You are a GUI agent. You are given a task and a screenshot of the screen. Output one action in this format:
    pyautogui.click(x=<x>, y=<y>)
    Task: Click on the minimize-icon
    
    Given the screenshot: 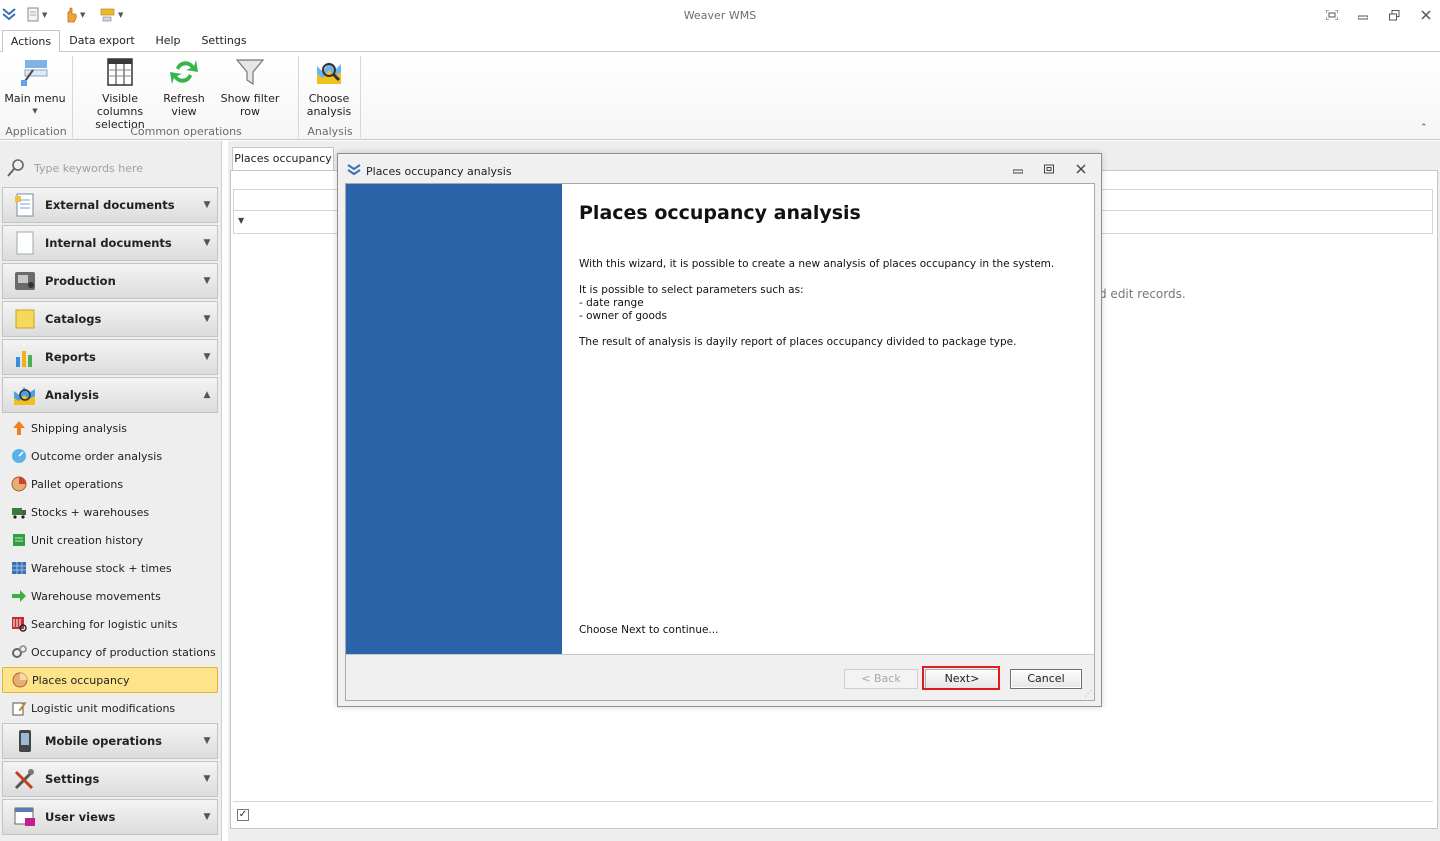 What is the action you would take?
    pyautogui.click(x=1363, y=17)
    